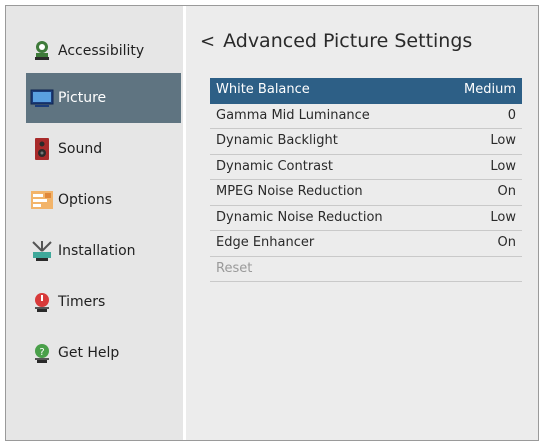  I want to click on setting-value: 0, so click(511, 115).